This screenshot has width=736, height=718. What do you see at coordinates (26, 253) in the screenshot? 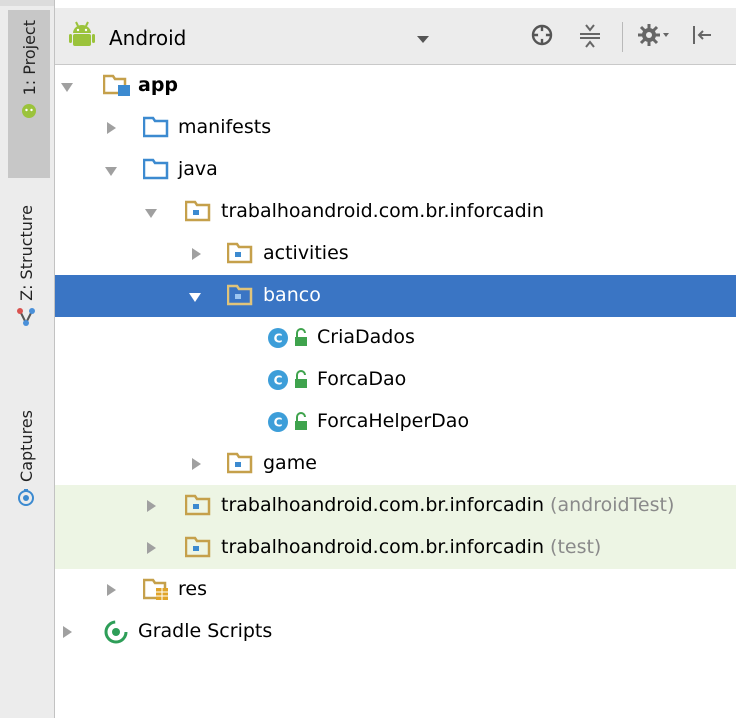
I see `tab-structure-label: Z: Structure` at bounding box center [26, 253].